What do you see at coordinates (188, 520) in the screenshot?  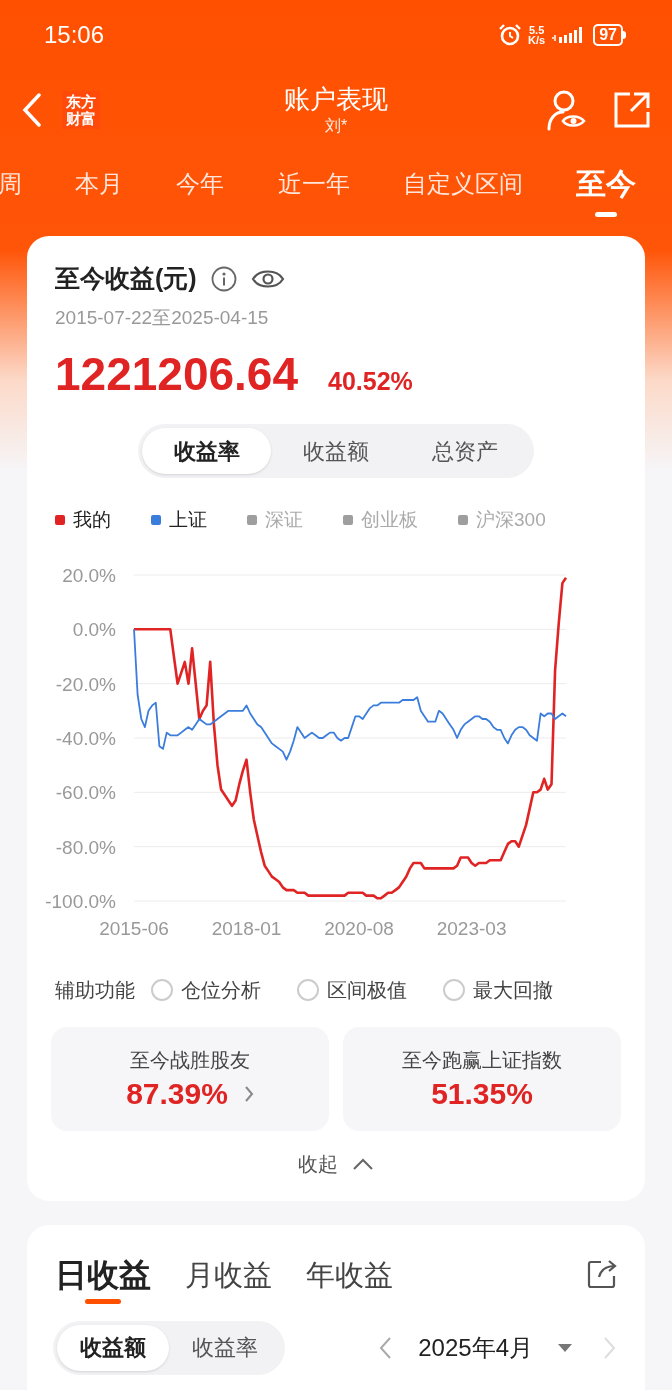 I see `legend-label: 上证` at bounding box center [188, 520].